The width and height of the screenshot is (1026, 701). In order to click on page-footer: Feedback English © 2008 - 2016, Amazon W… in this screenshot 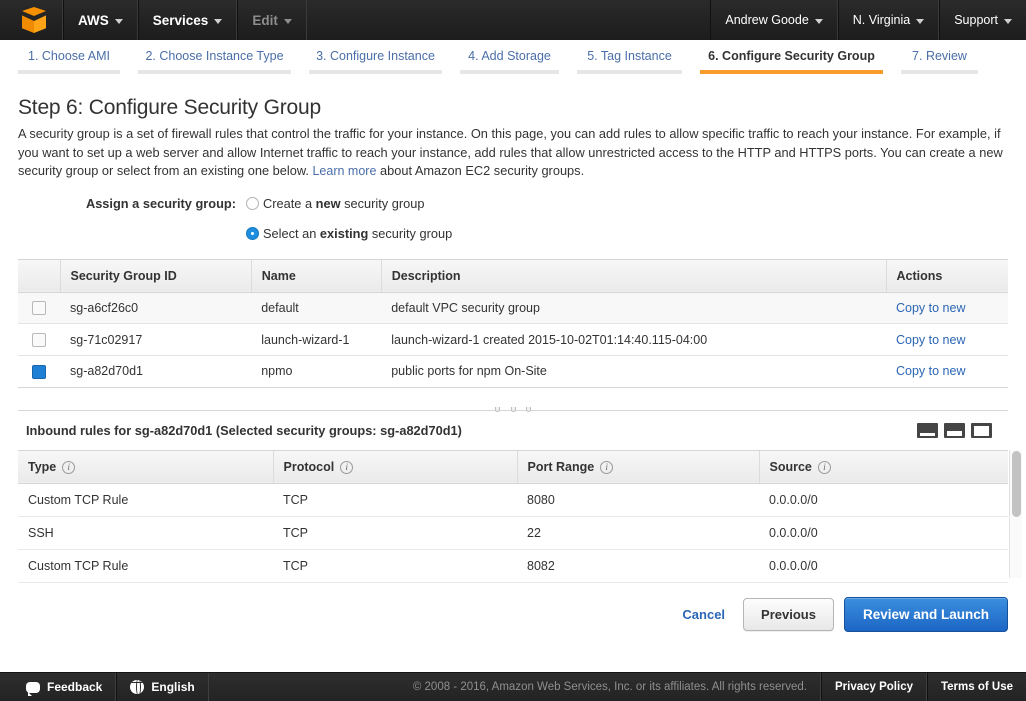, I will do `click(513, 686)`.